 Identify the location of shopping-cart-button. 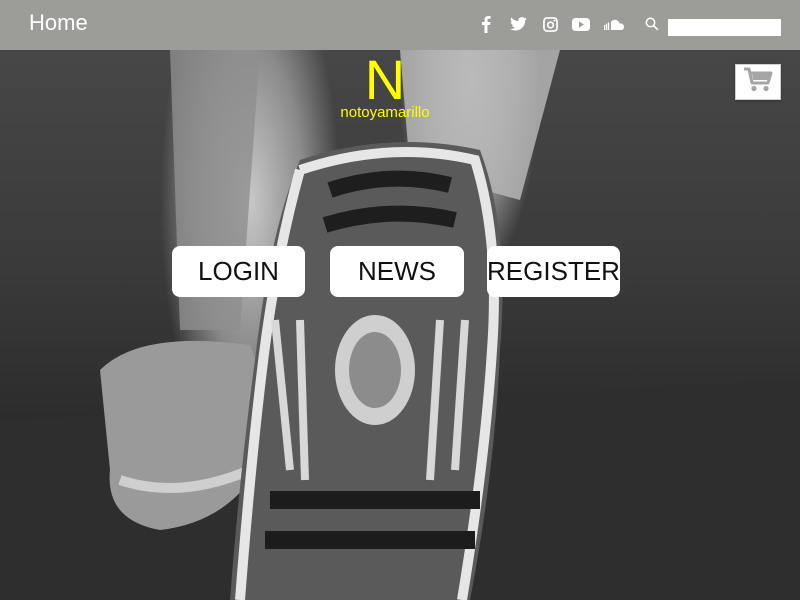
(758, 82).